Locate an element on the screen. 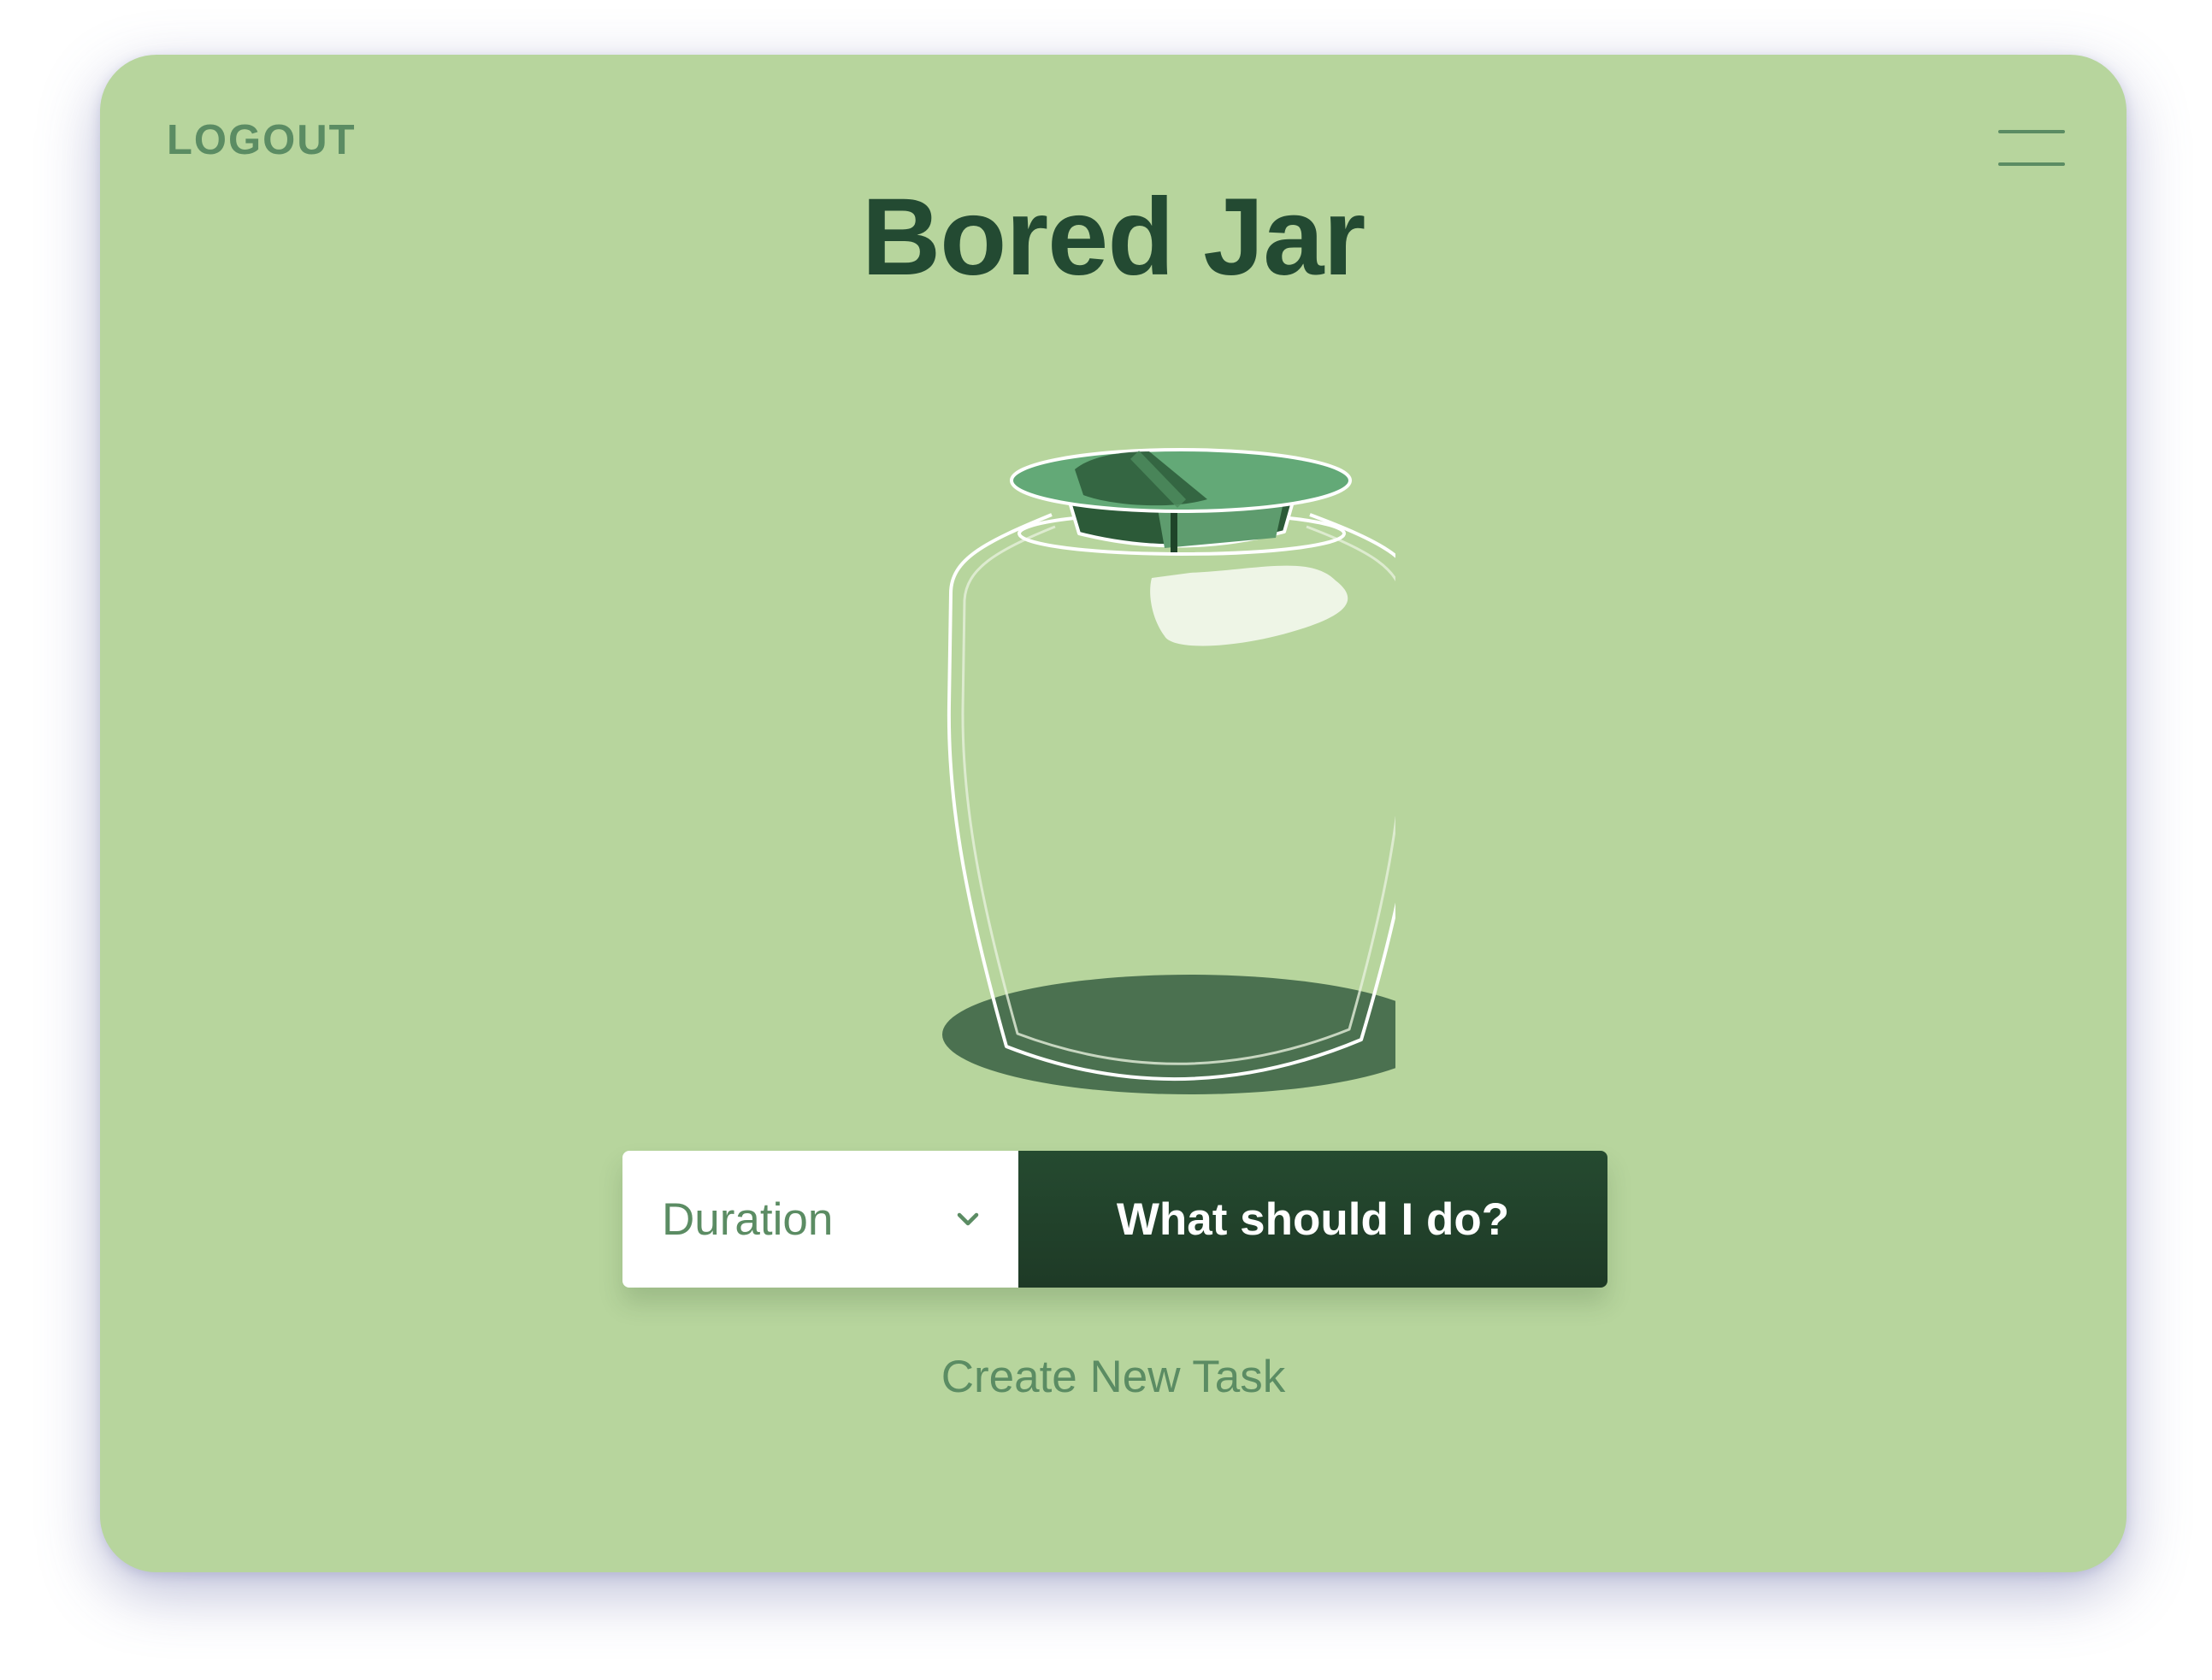 The height and width of the screenshot is (1680, 2212). menu-line-top is located at coordinates (2031, 131).